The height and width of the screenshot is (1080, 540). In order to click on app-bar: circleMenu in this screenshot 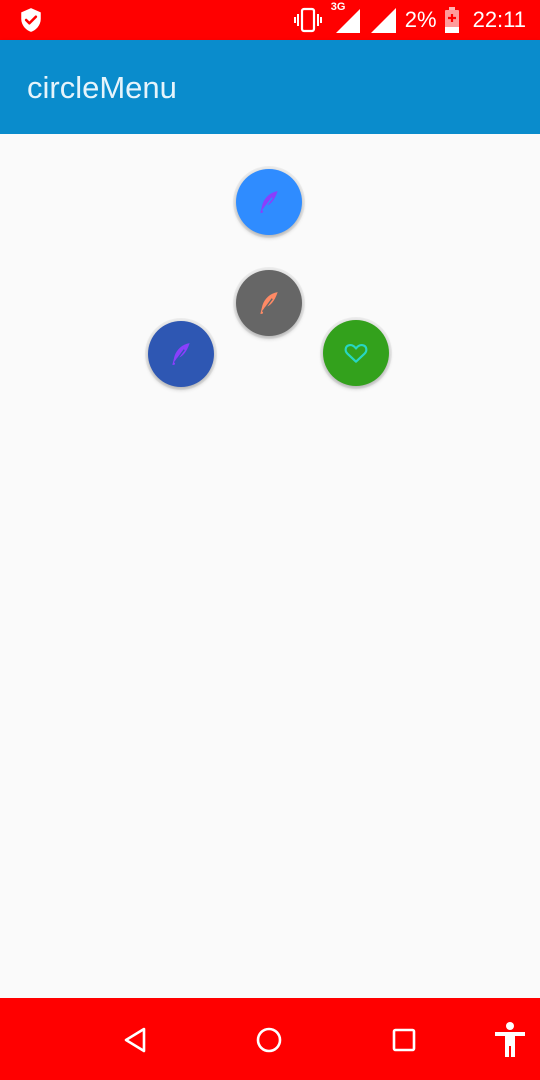, I will do `click(270, 87)`.